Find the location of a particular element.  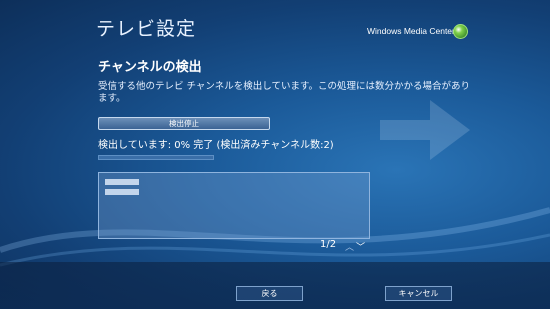

page-indicator: 1/2 is located at coordinates (328, 244).